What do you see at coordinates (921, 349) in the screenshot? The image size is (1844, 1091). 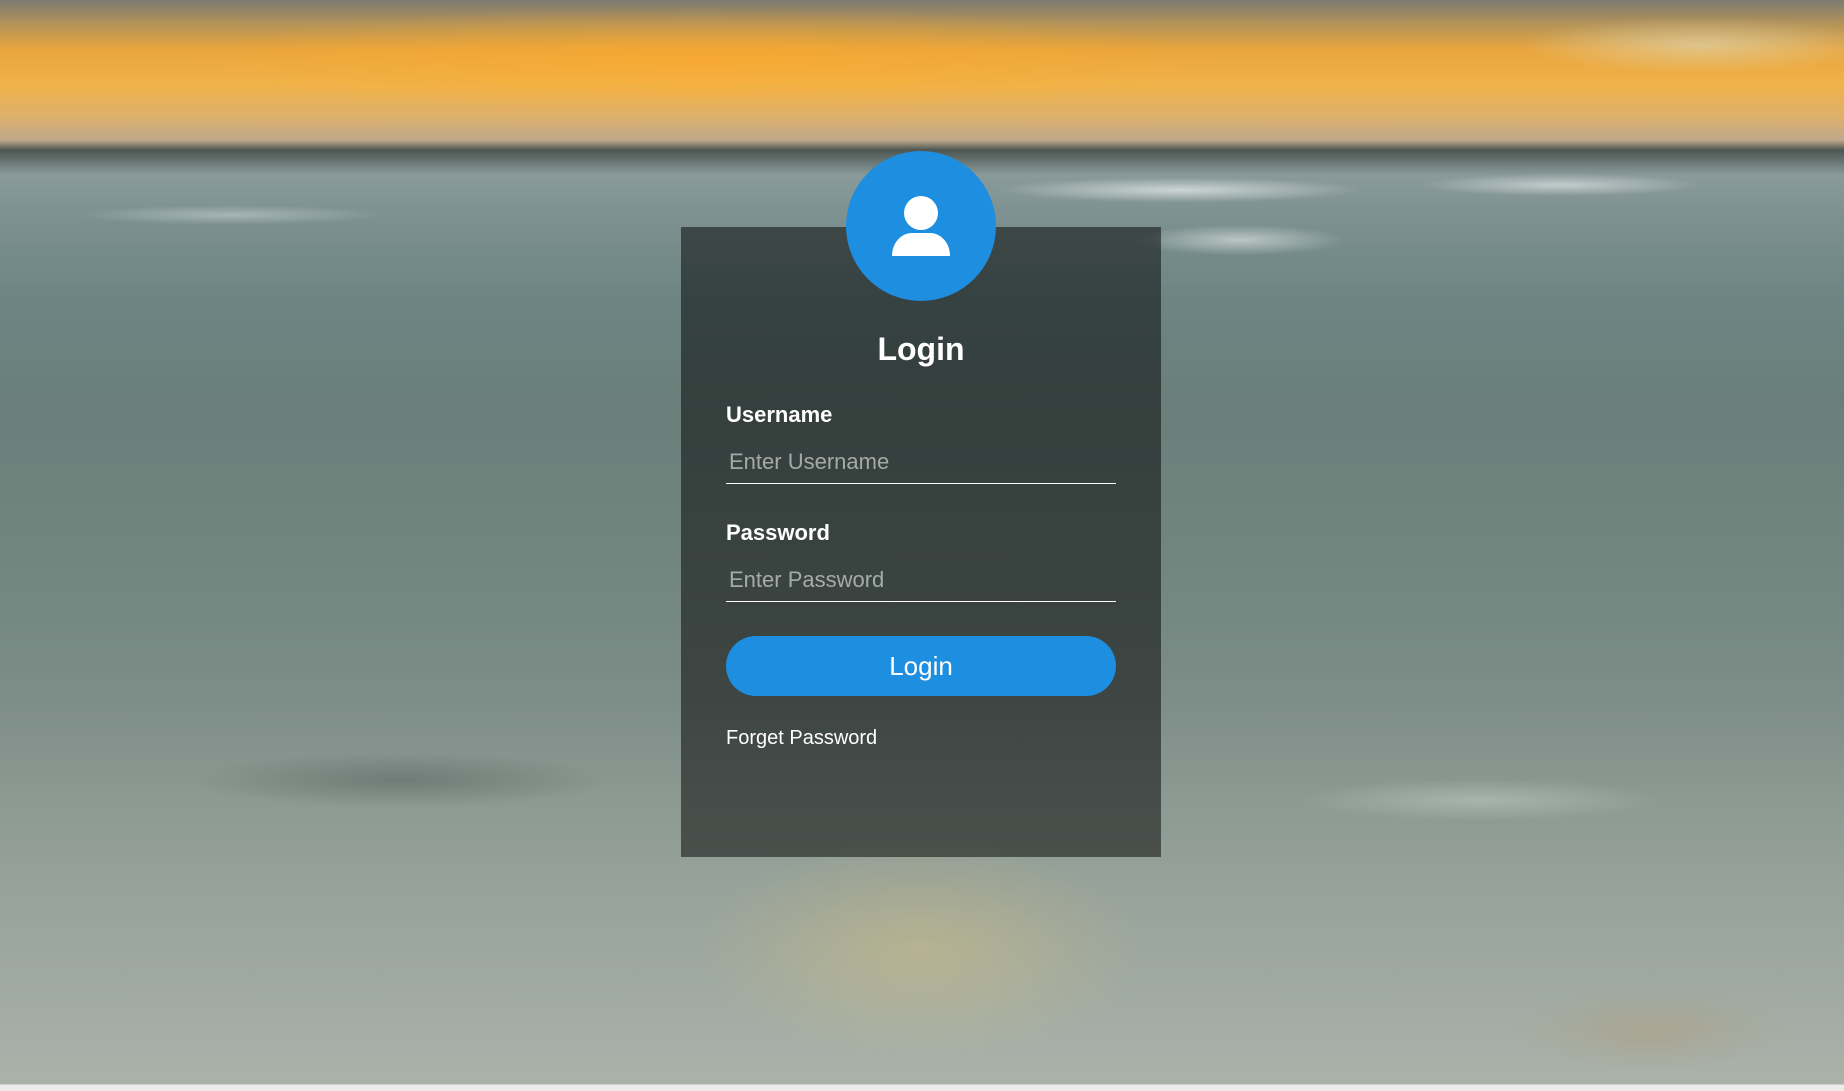 I see `login-title: Login` at bounding box center [921, 349].